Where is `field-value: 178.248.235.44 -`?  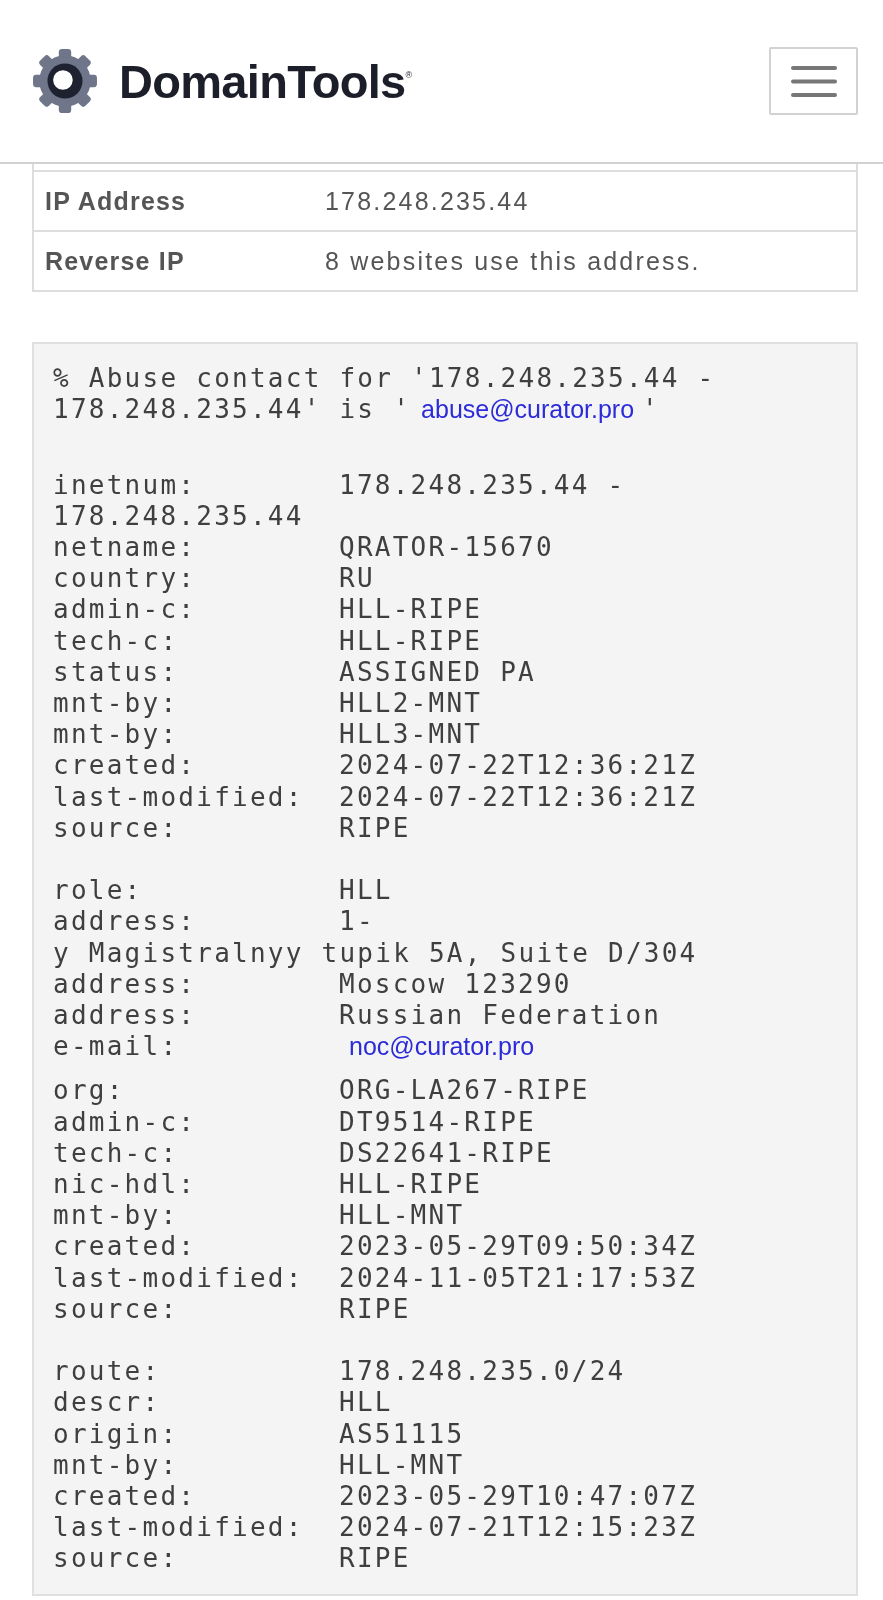 field-value: 178.248.235.44 - is located at coordinates (482, 485).